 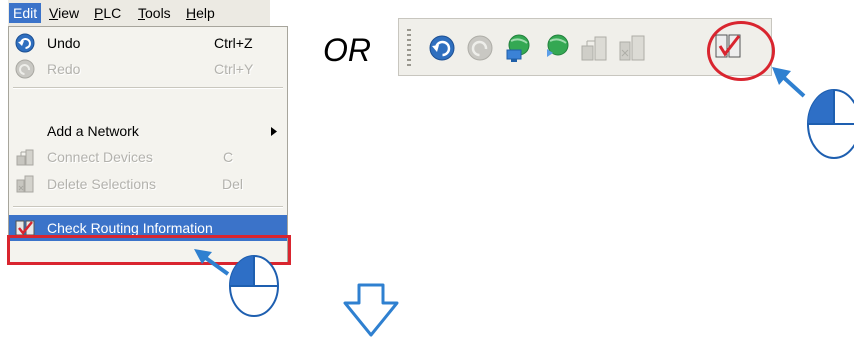 I want to click on menu-view: View, so click(x=64, y=13).